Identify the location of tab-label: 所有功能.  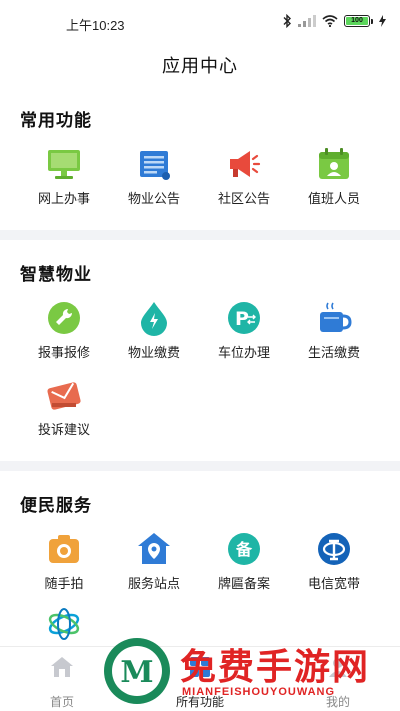
(199, 702).